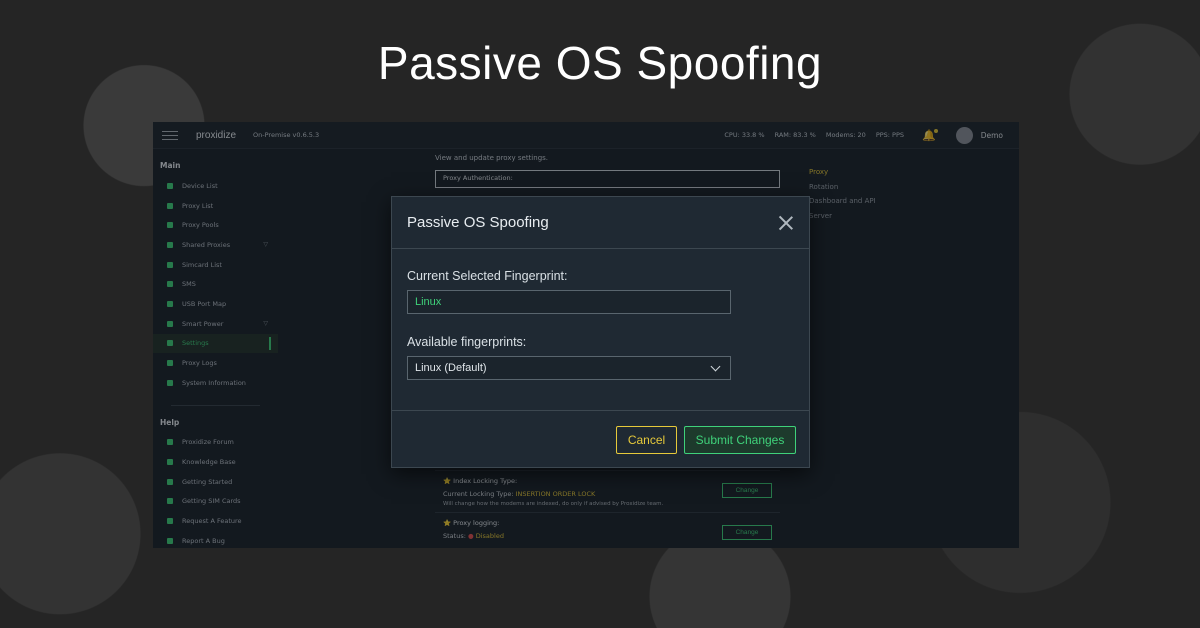 Image resolution: width=1200 pixels, height=628 pixels. What do you see at coordinates (600, 439) in the screenshot?
I see `modal-footer: Cancel Submit Changes` at bounding box center [600, 439].